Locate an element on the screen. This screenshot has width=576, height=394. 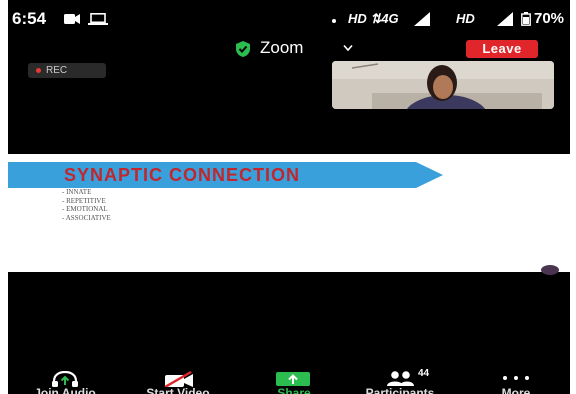
more-dots-icon is located at coordinates (516, 378).